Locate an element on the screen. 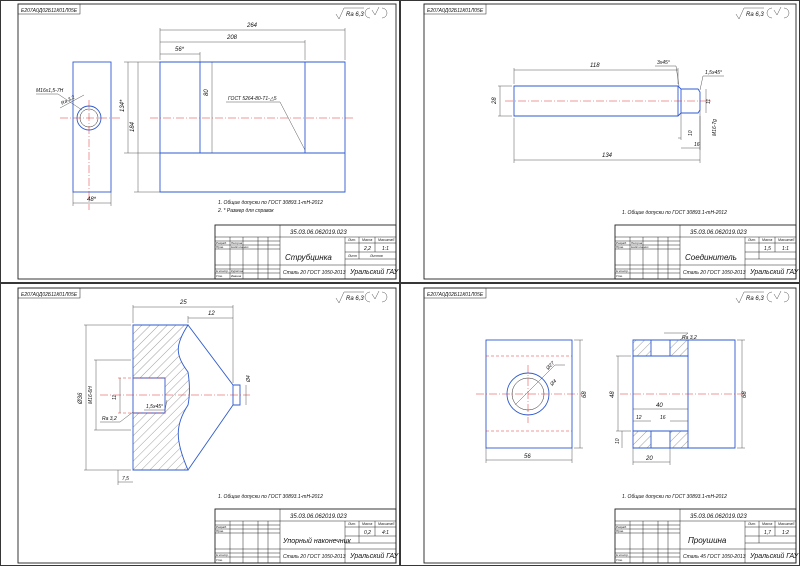  tb-part-name: Упорный наконечник is located at coordinates (317, 541).